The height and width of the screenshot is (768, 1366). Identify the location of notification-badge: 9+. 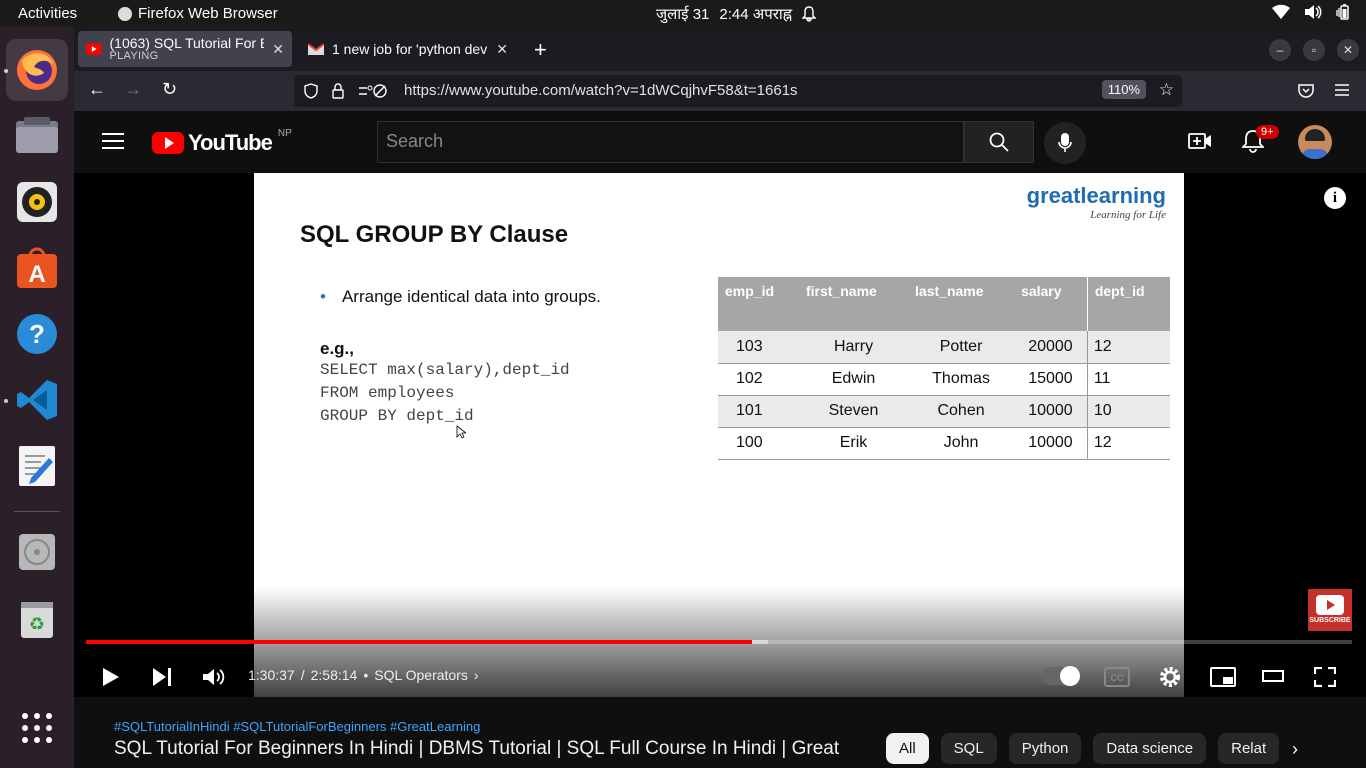
(1267, 132).